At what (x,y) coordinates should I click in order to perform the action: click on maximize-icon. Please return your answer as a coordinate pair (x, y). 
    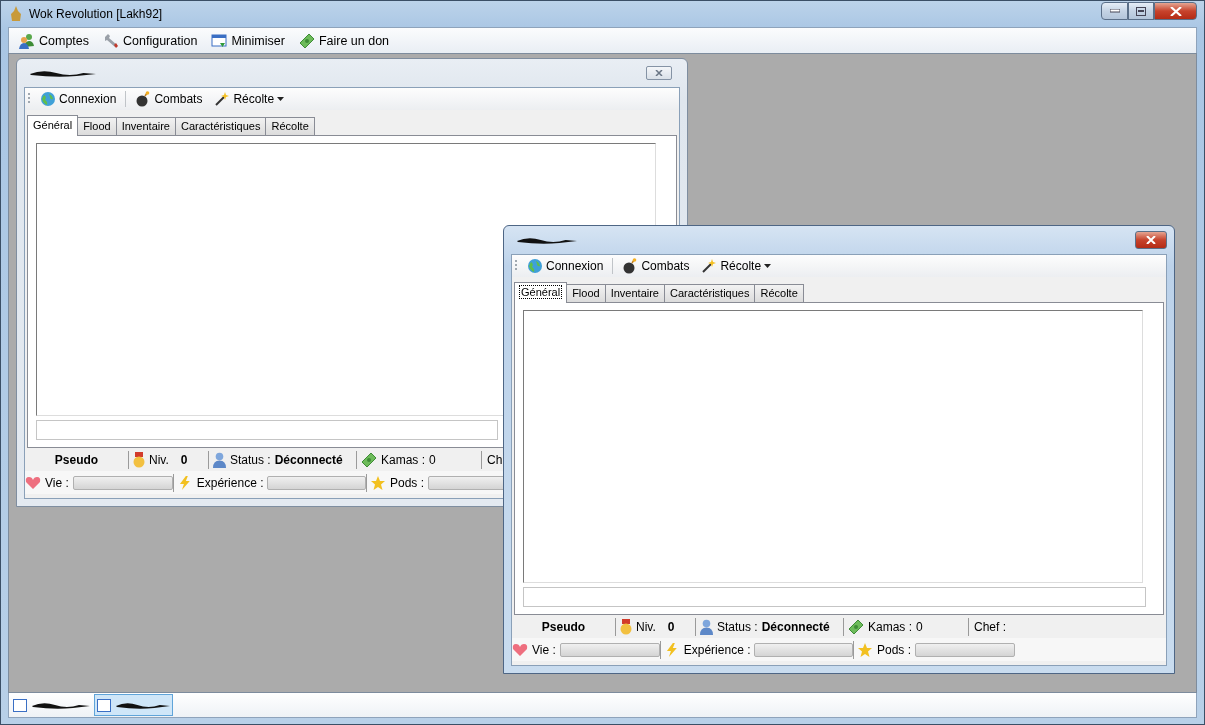
    Looking at the image, I should click on (1141, 11).